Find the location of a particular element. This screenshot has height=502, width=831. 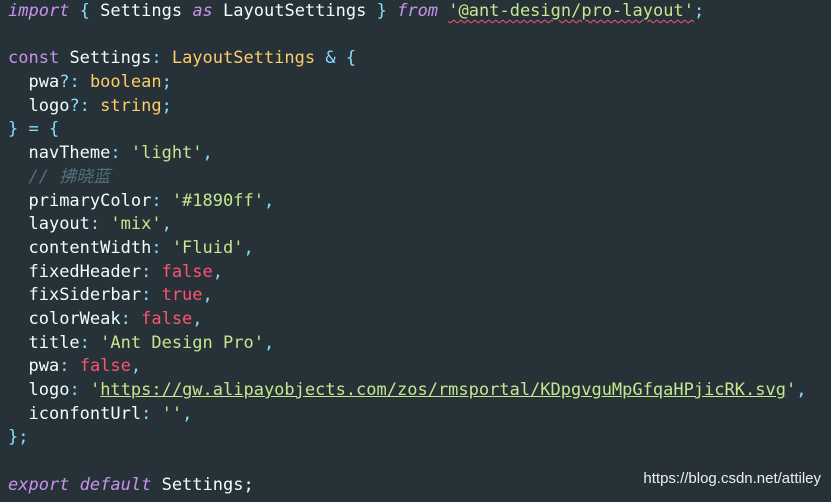

keyword-import: import is located at coordinates (39, 11).